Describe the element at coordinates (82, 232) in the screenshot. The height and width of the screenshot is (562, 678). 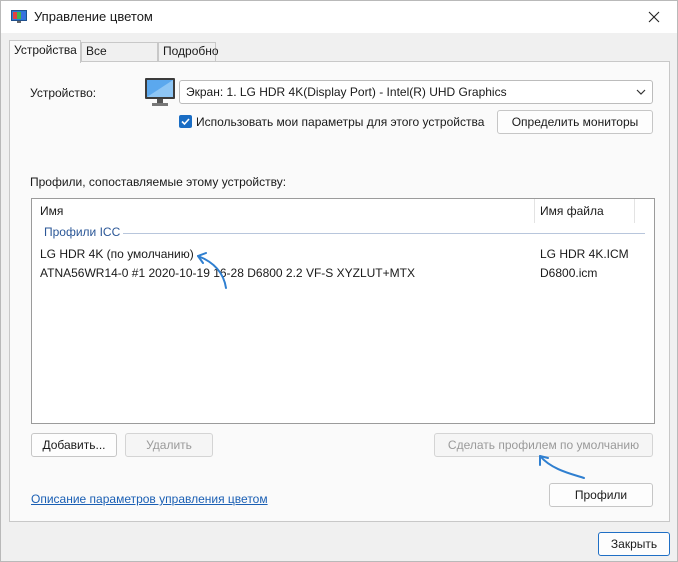
I see `group-label-icc: Профили ICC` at that location.